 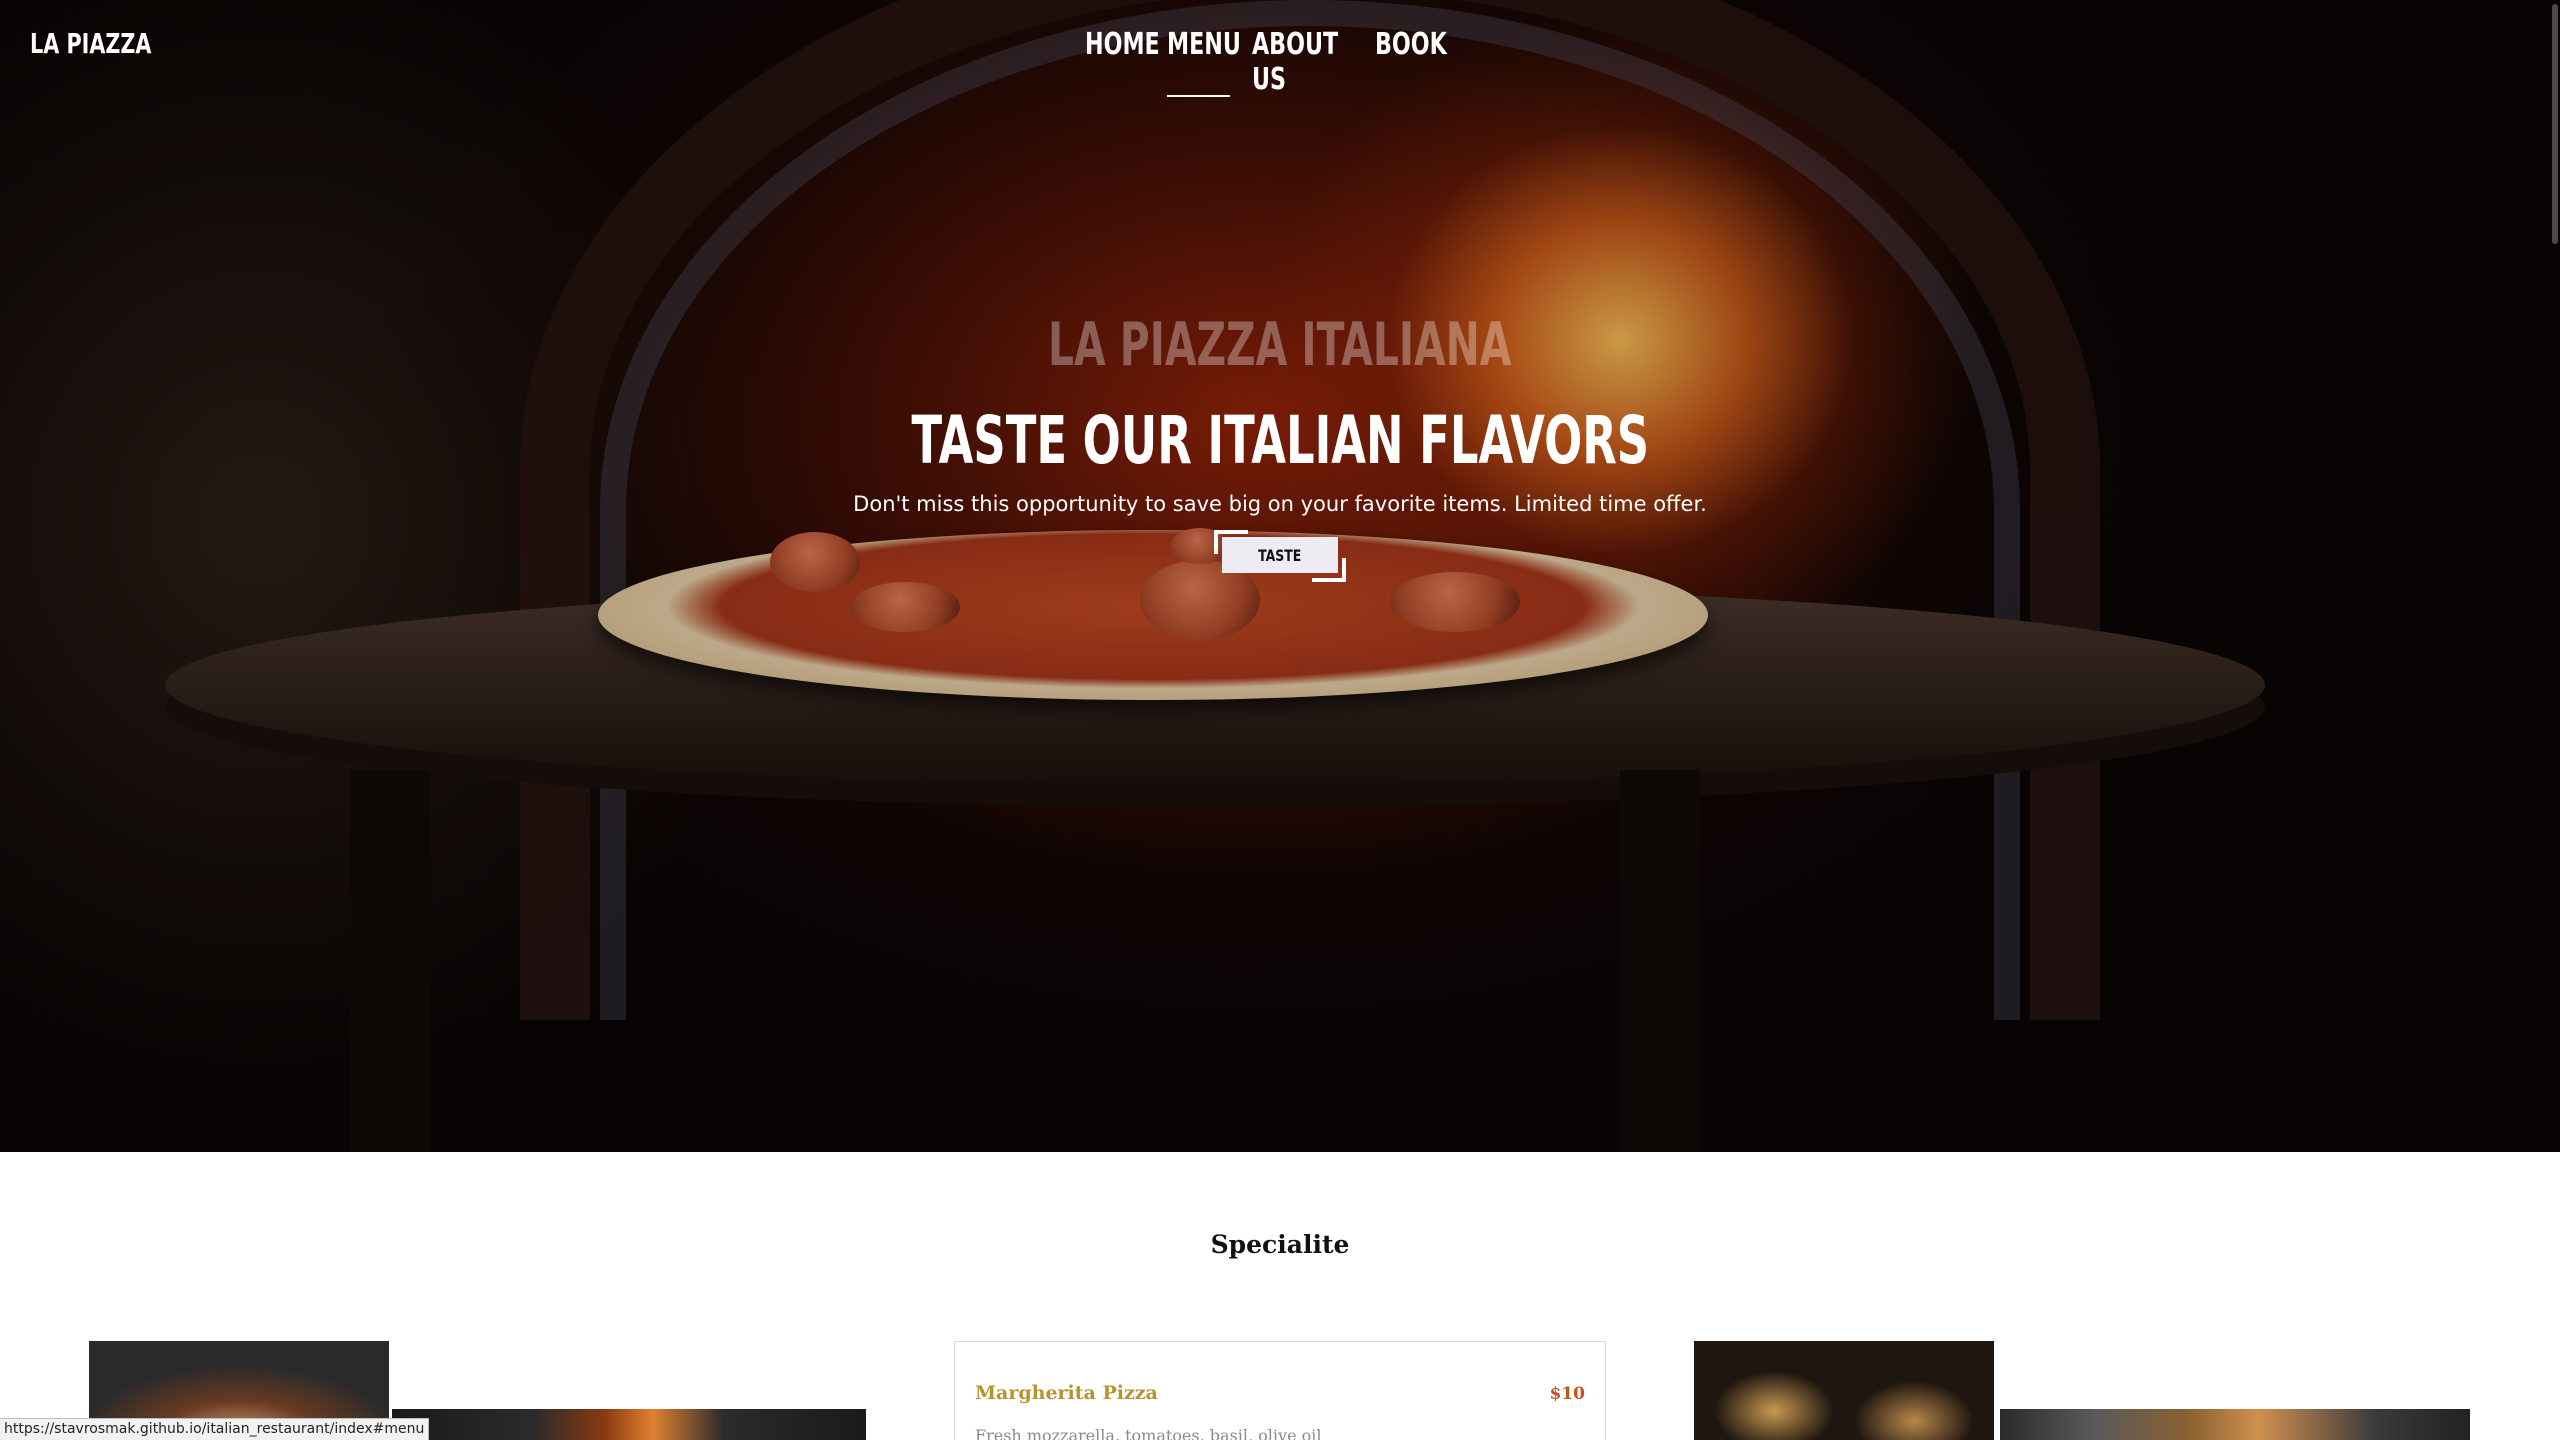 I want to click on menu-item-price: $10, so click(x=1567, y=1394).